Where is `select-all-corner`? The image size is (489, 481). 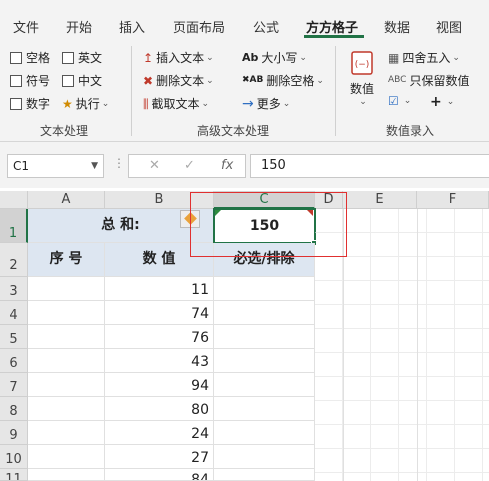 select-all-corner is located at coordinates (14, 200).